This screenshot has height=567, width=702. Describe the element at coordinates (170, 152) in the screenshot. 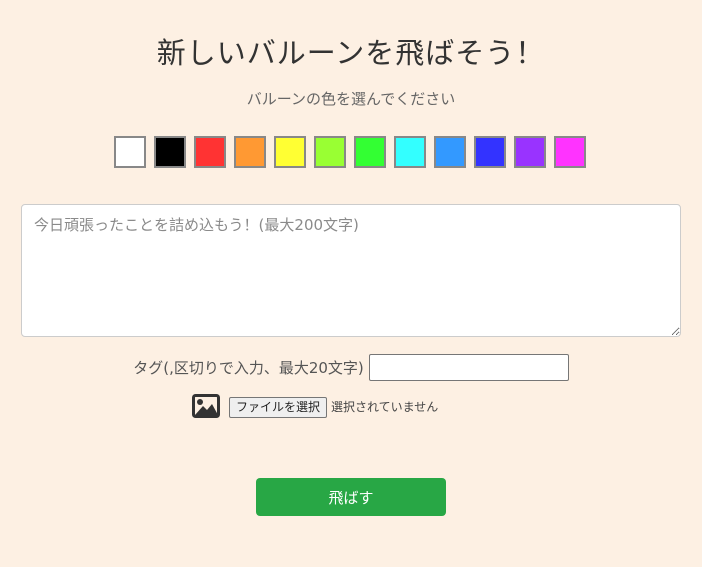

I see `color-swatch-black` at that location.